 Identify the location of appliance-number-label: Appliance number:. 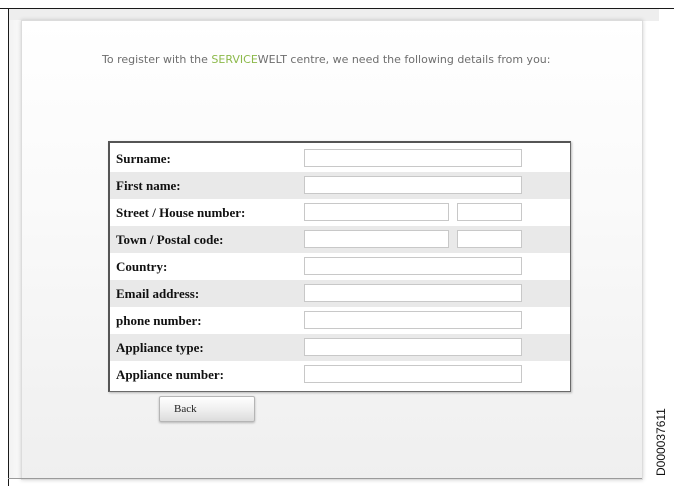
(170, 374).